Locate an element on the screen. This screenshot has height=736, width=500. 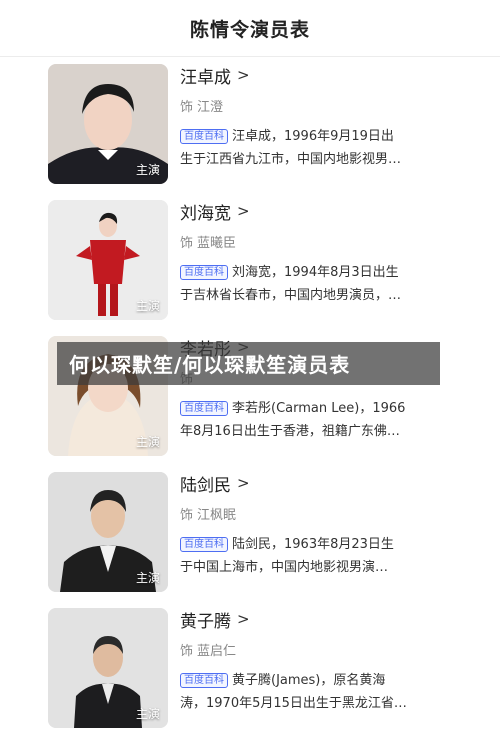
role-line: 饰蓝曦臣 is located at coordinates (310, 241).